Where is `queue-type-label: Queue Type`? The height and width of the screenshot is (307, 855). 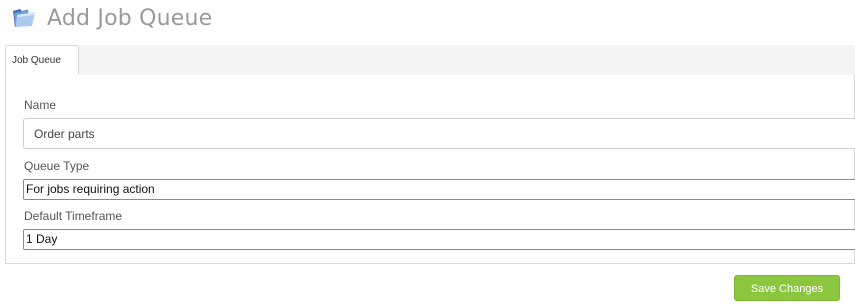 queue-type-label: Queue Type is located at coordinates (57, 166).